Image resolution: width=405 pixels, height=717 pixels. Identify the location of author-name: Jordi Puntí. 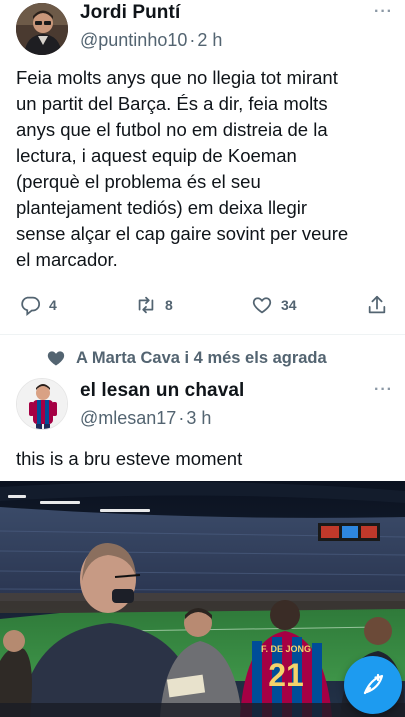
(130, 13).